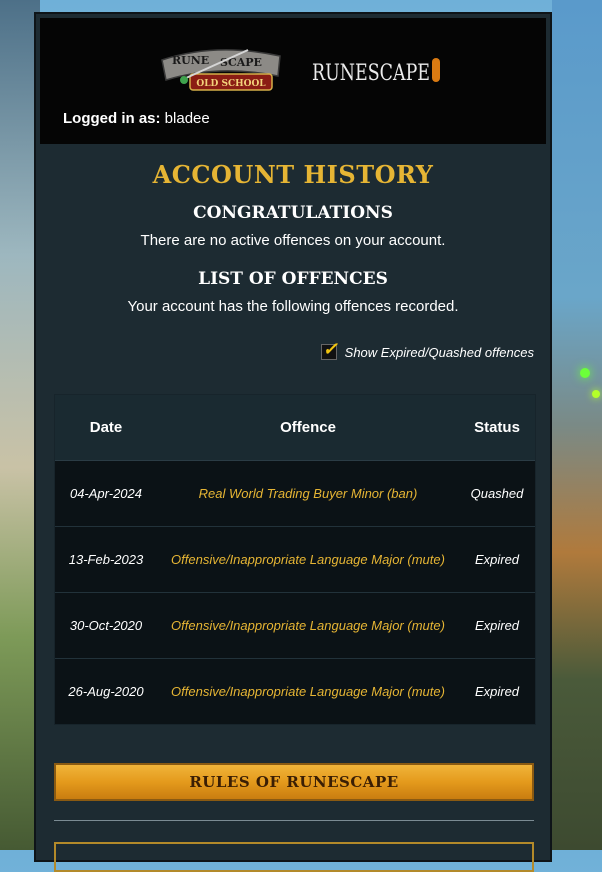 This screenshot has height=872, width=602. Describe the element at coordinates (577, 425) in the screenshot. I see `background-right-scenery` at that location.